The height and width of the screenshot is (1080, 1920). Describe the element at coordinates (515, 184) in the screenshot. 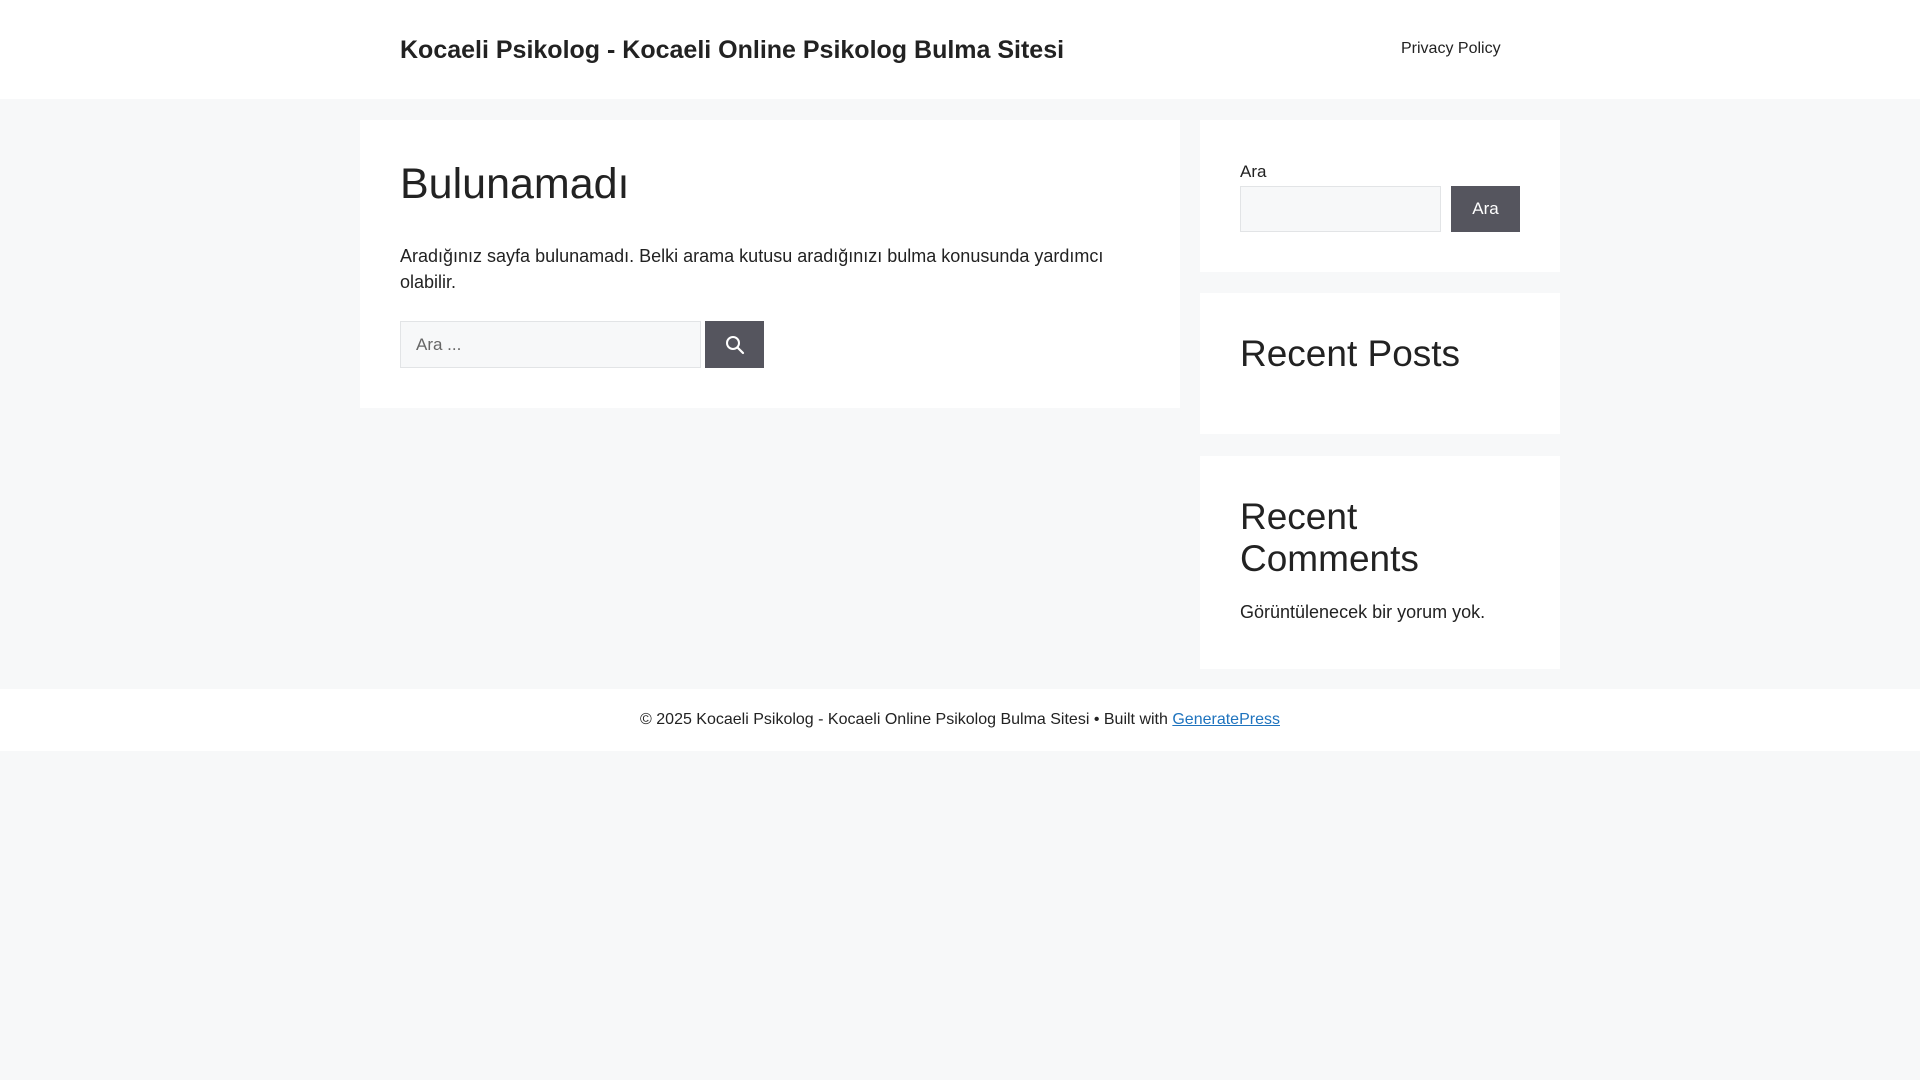

I see `page-title: Bulunamadı` at that location.